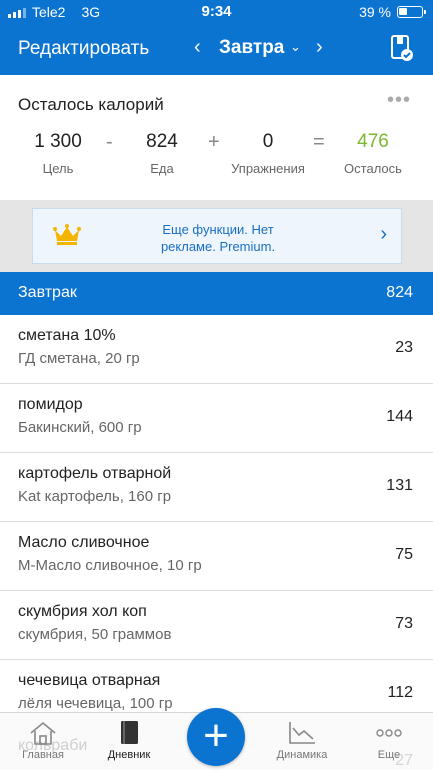  Describe the element at coordinates (95, 496) in the screenshot. I see `food-description: Kat картофель, 160 гр` at that location.